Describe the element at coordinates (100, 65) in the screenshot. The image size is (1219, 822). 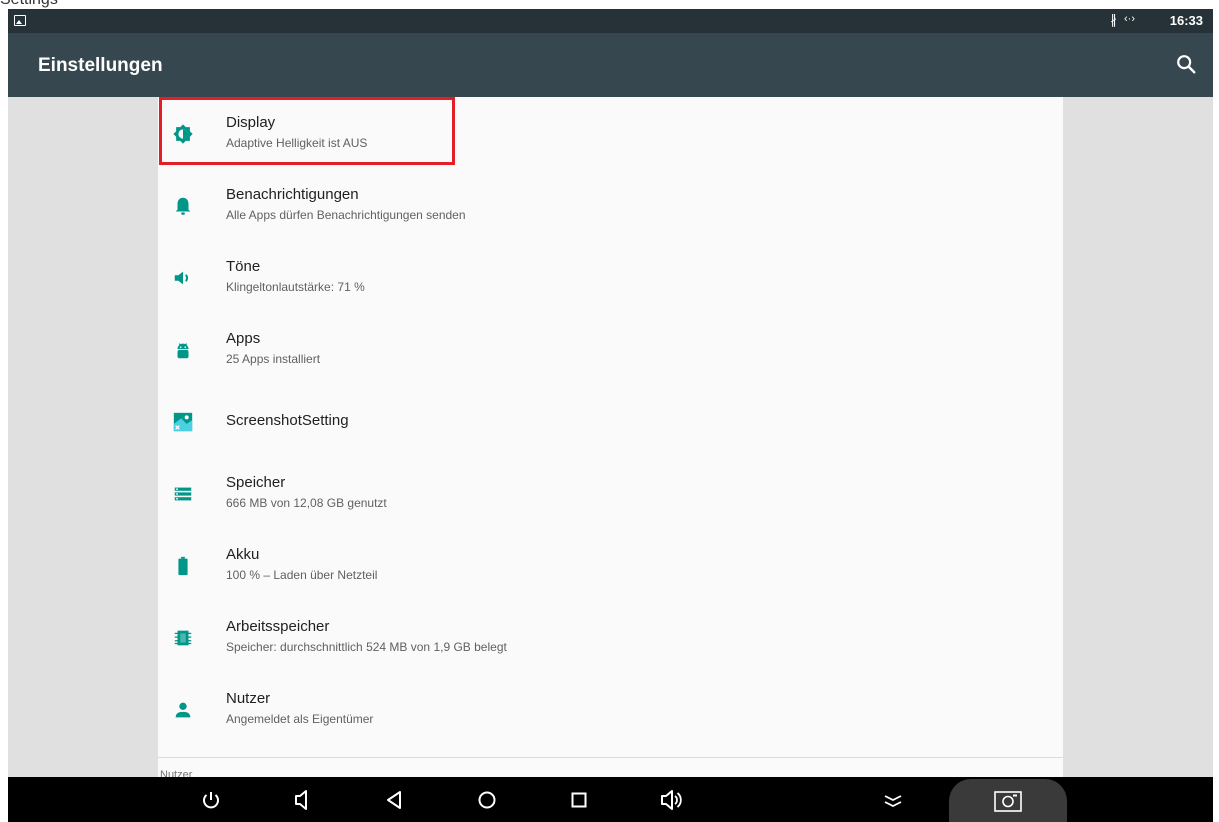
I see `page-title: Einstellungen` at that location.